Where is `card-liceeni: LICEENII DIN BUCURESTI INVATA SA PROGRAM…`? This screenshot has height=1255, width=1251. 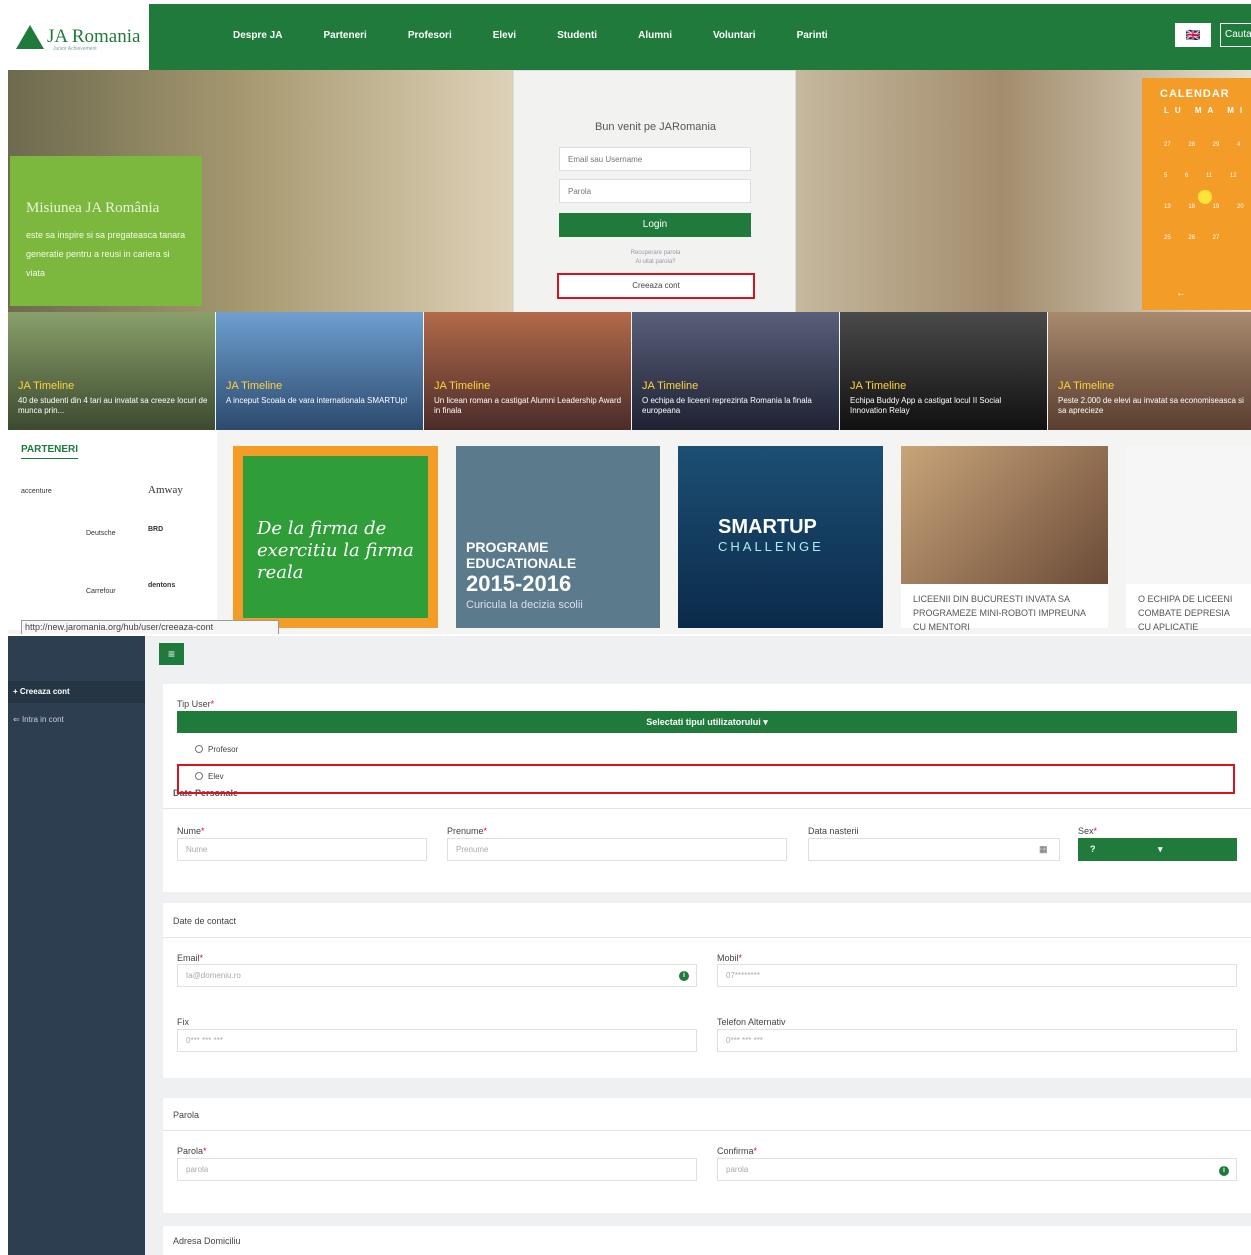
card-liceeni: LICEENII DIN BUCURESTI INVATA SA PROGRAM… is located at coordinates (1004, 539).